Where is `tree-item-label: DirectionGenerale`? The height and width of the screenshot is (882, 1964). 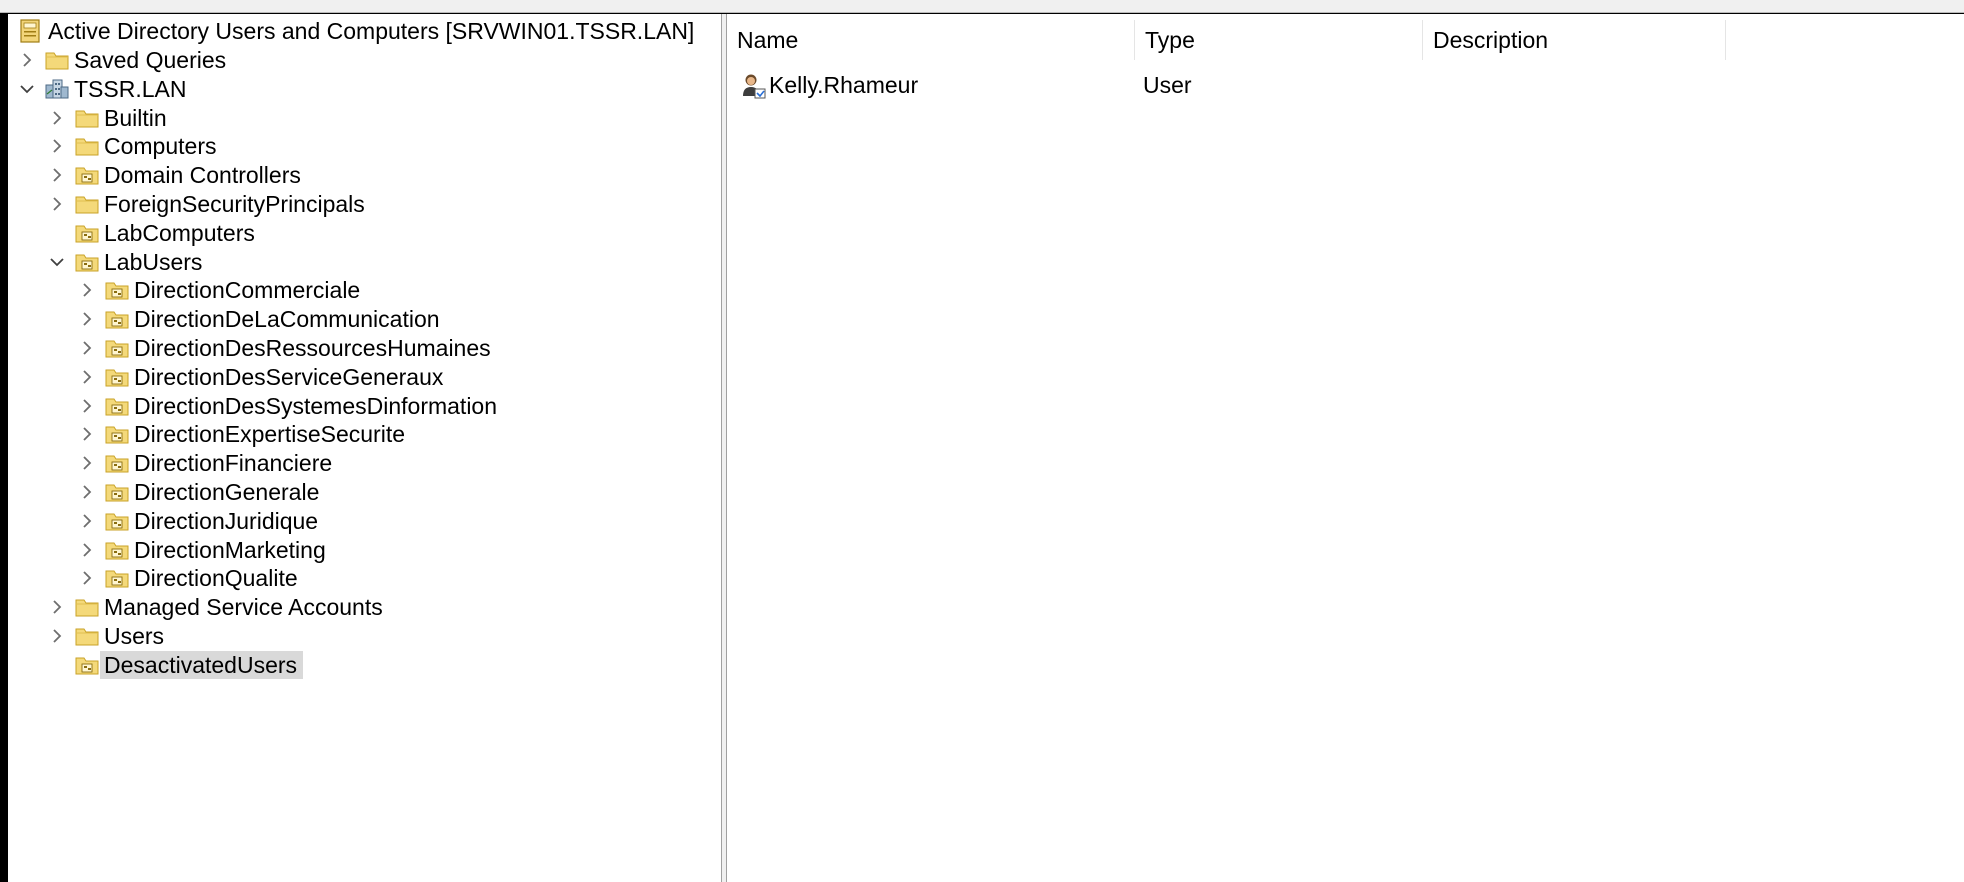 tree-item-label: DirectionGenerale is located at coordinates (227, 492).